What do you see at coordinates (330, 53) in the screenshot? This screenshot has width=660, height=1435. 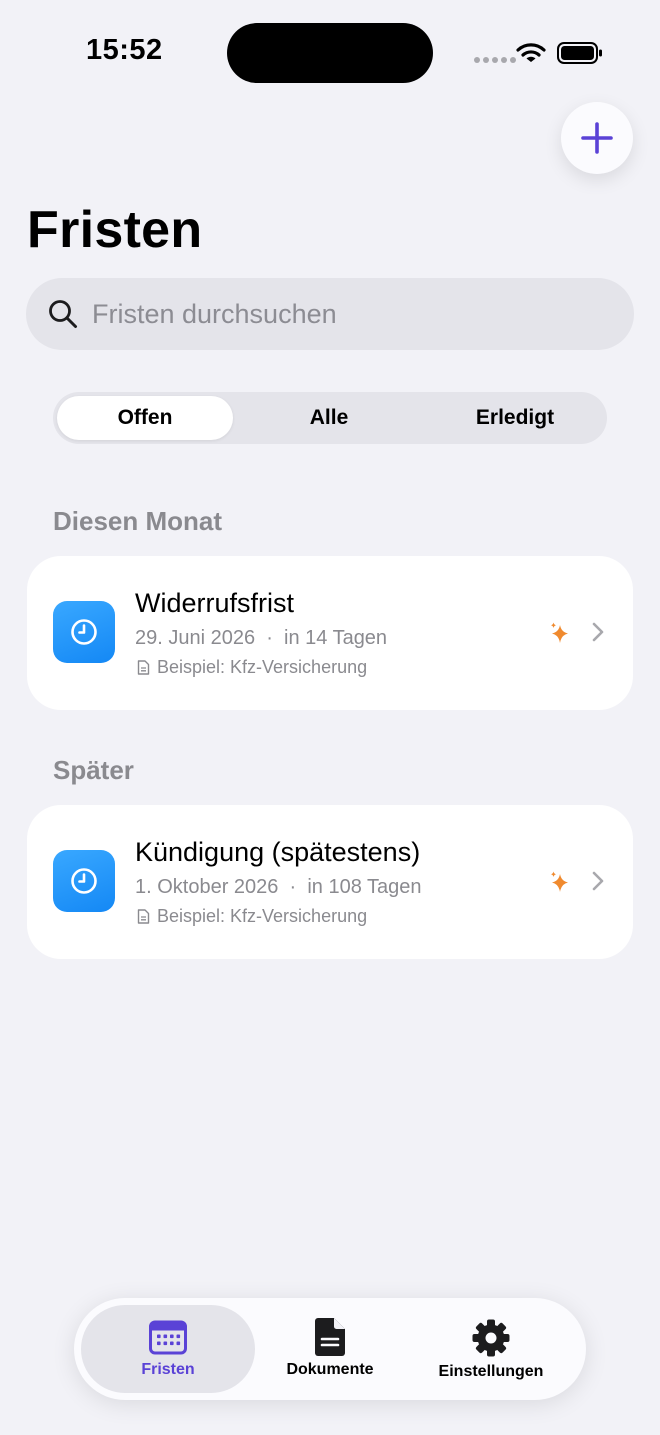 I see `dynamic-island` at bounding box center [330, 53].